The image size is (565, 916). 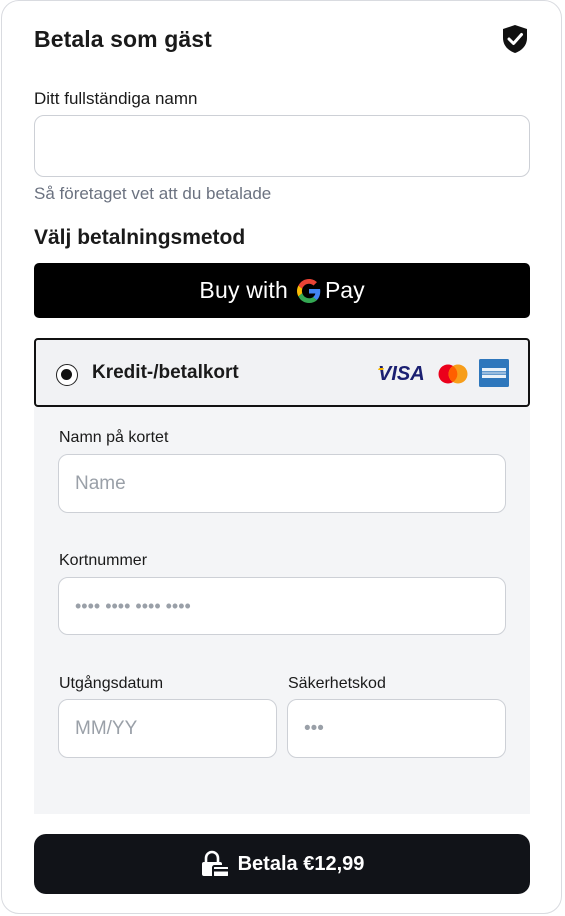 I want to click on google-pay-prefix: Buy with, so click(x=243, y=290).